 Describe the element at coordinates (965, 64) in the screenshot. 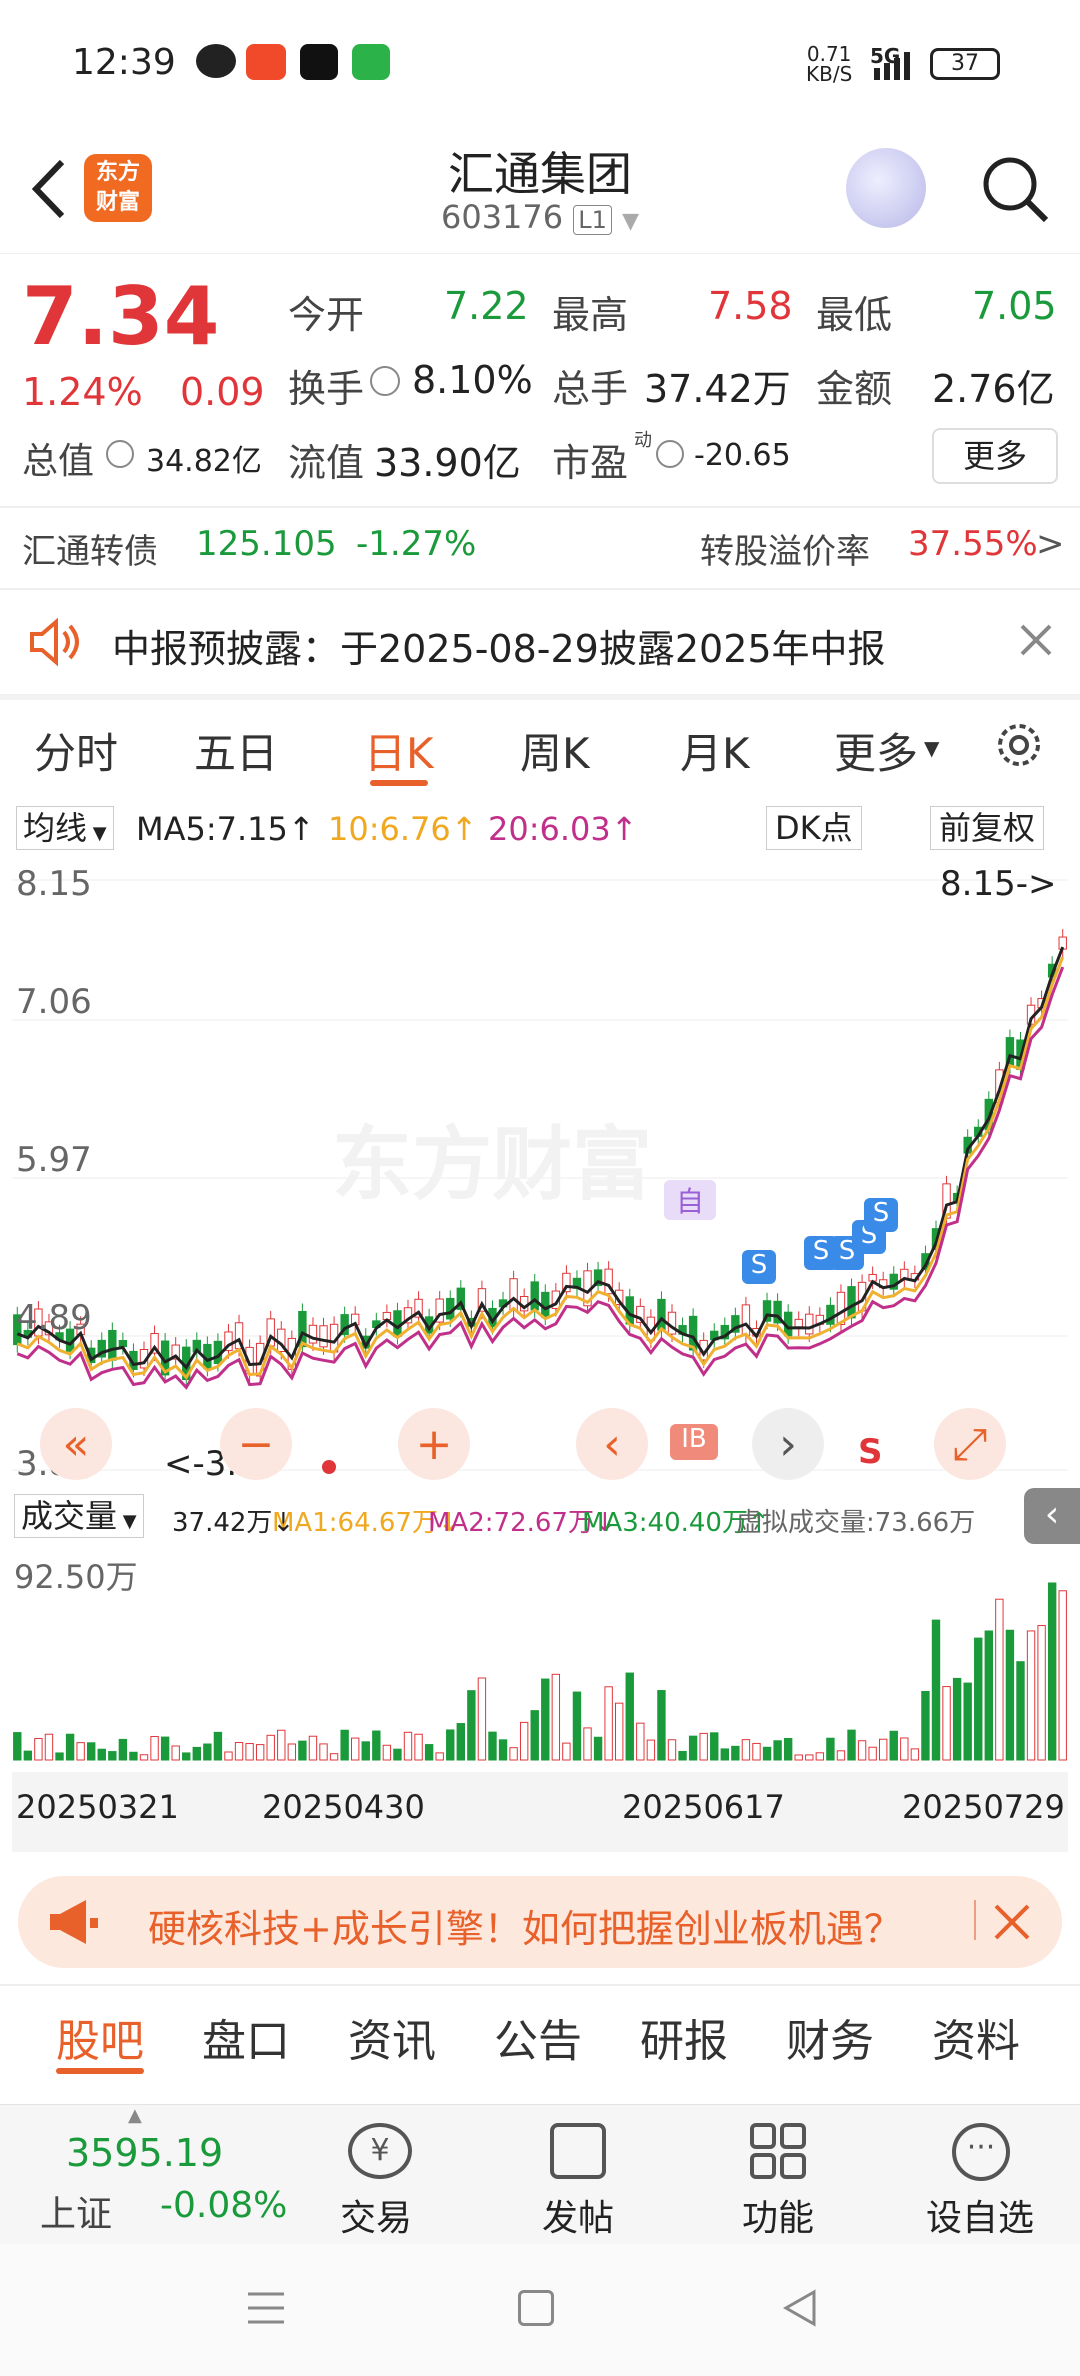

I see `battery-icon: 37` at that location.